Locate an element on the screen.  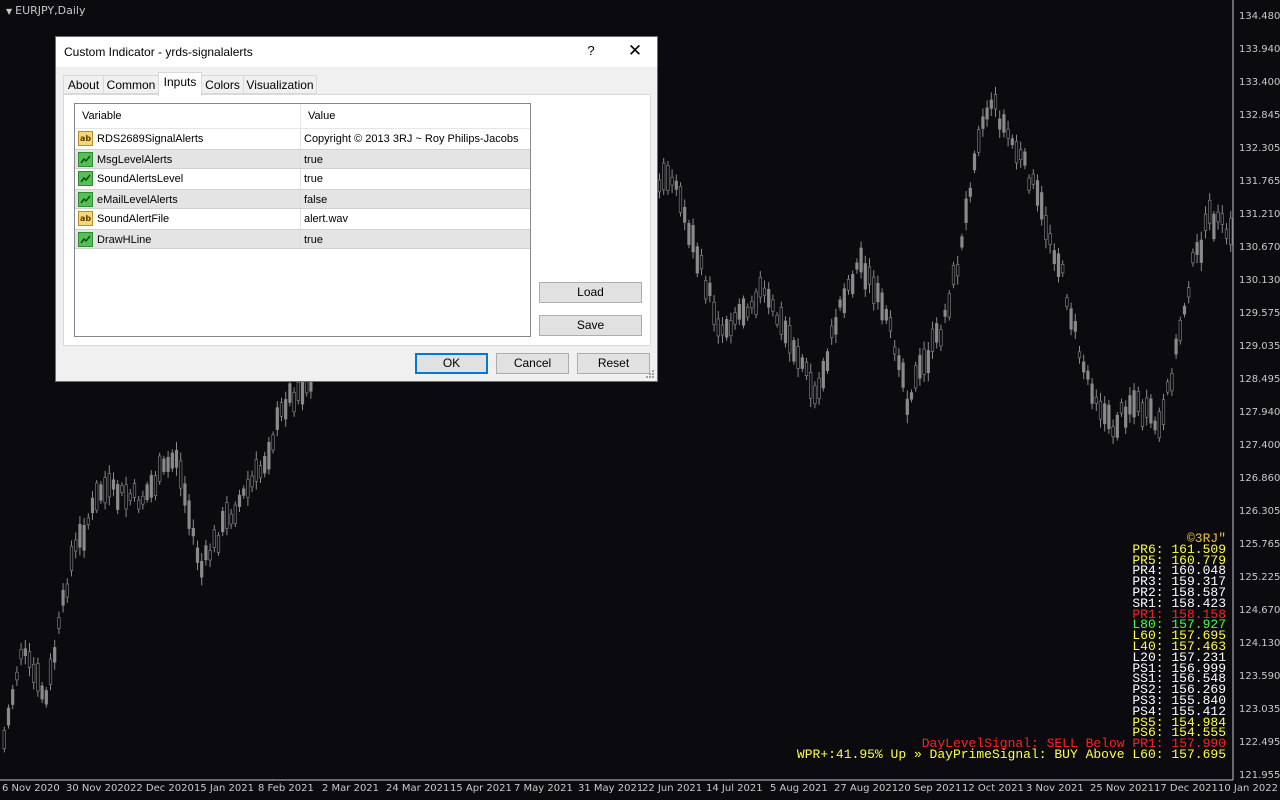
table-row: ab SoundAlertFile alert.wav is located at coordinates (302, 219).